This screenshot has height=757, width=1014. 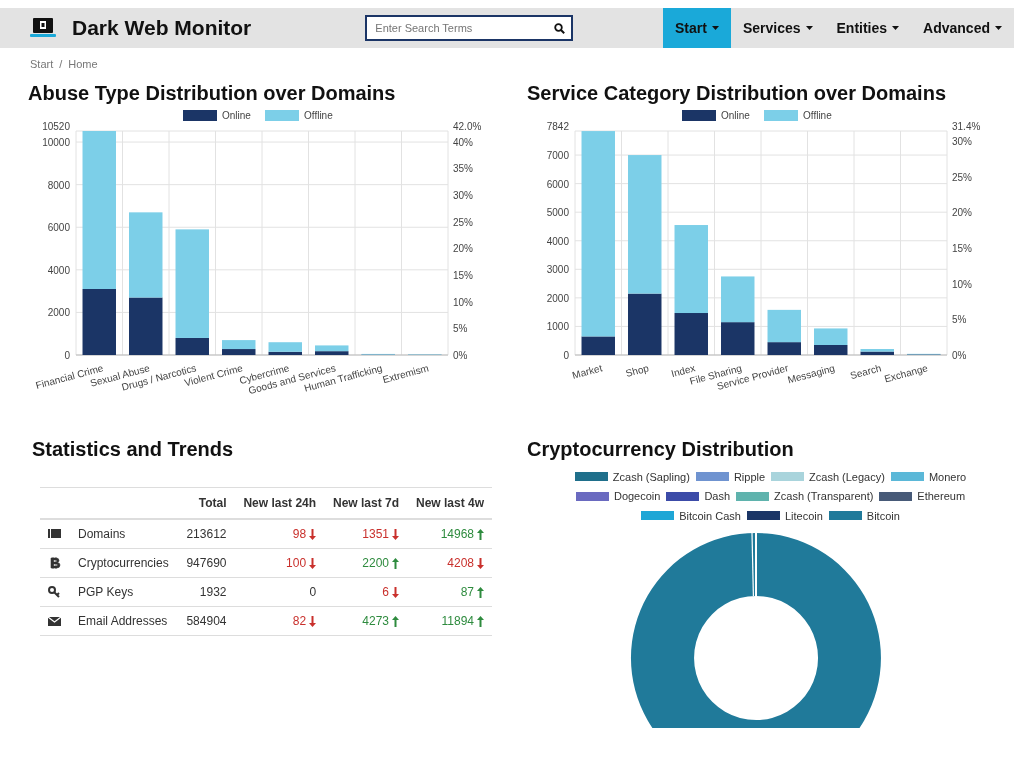 What do you see at coordinates (124, 591) in the screenshot?
I see `row-label: PGP Keys` at bounding box center [124, 591].